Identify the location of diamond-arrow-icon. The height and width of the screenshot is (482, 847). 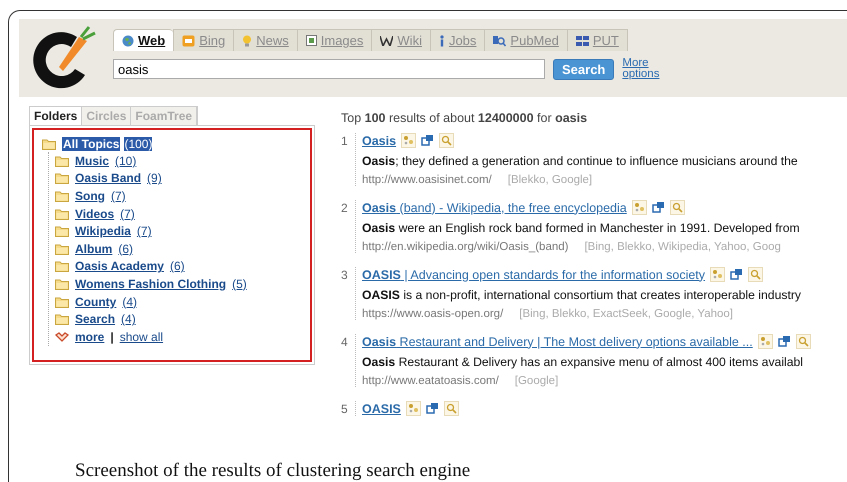
(62, 337).